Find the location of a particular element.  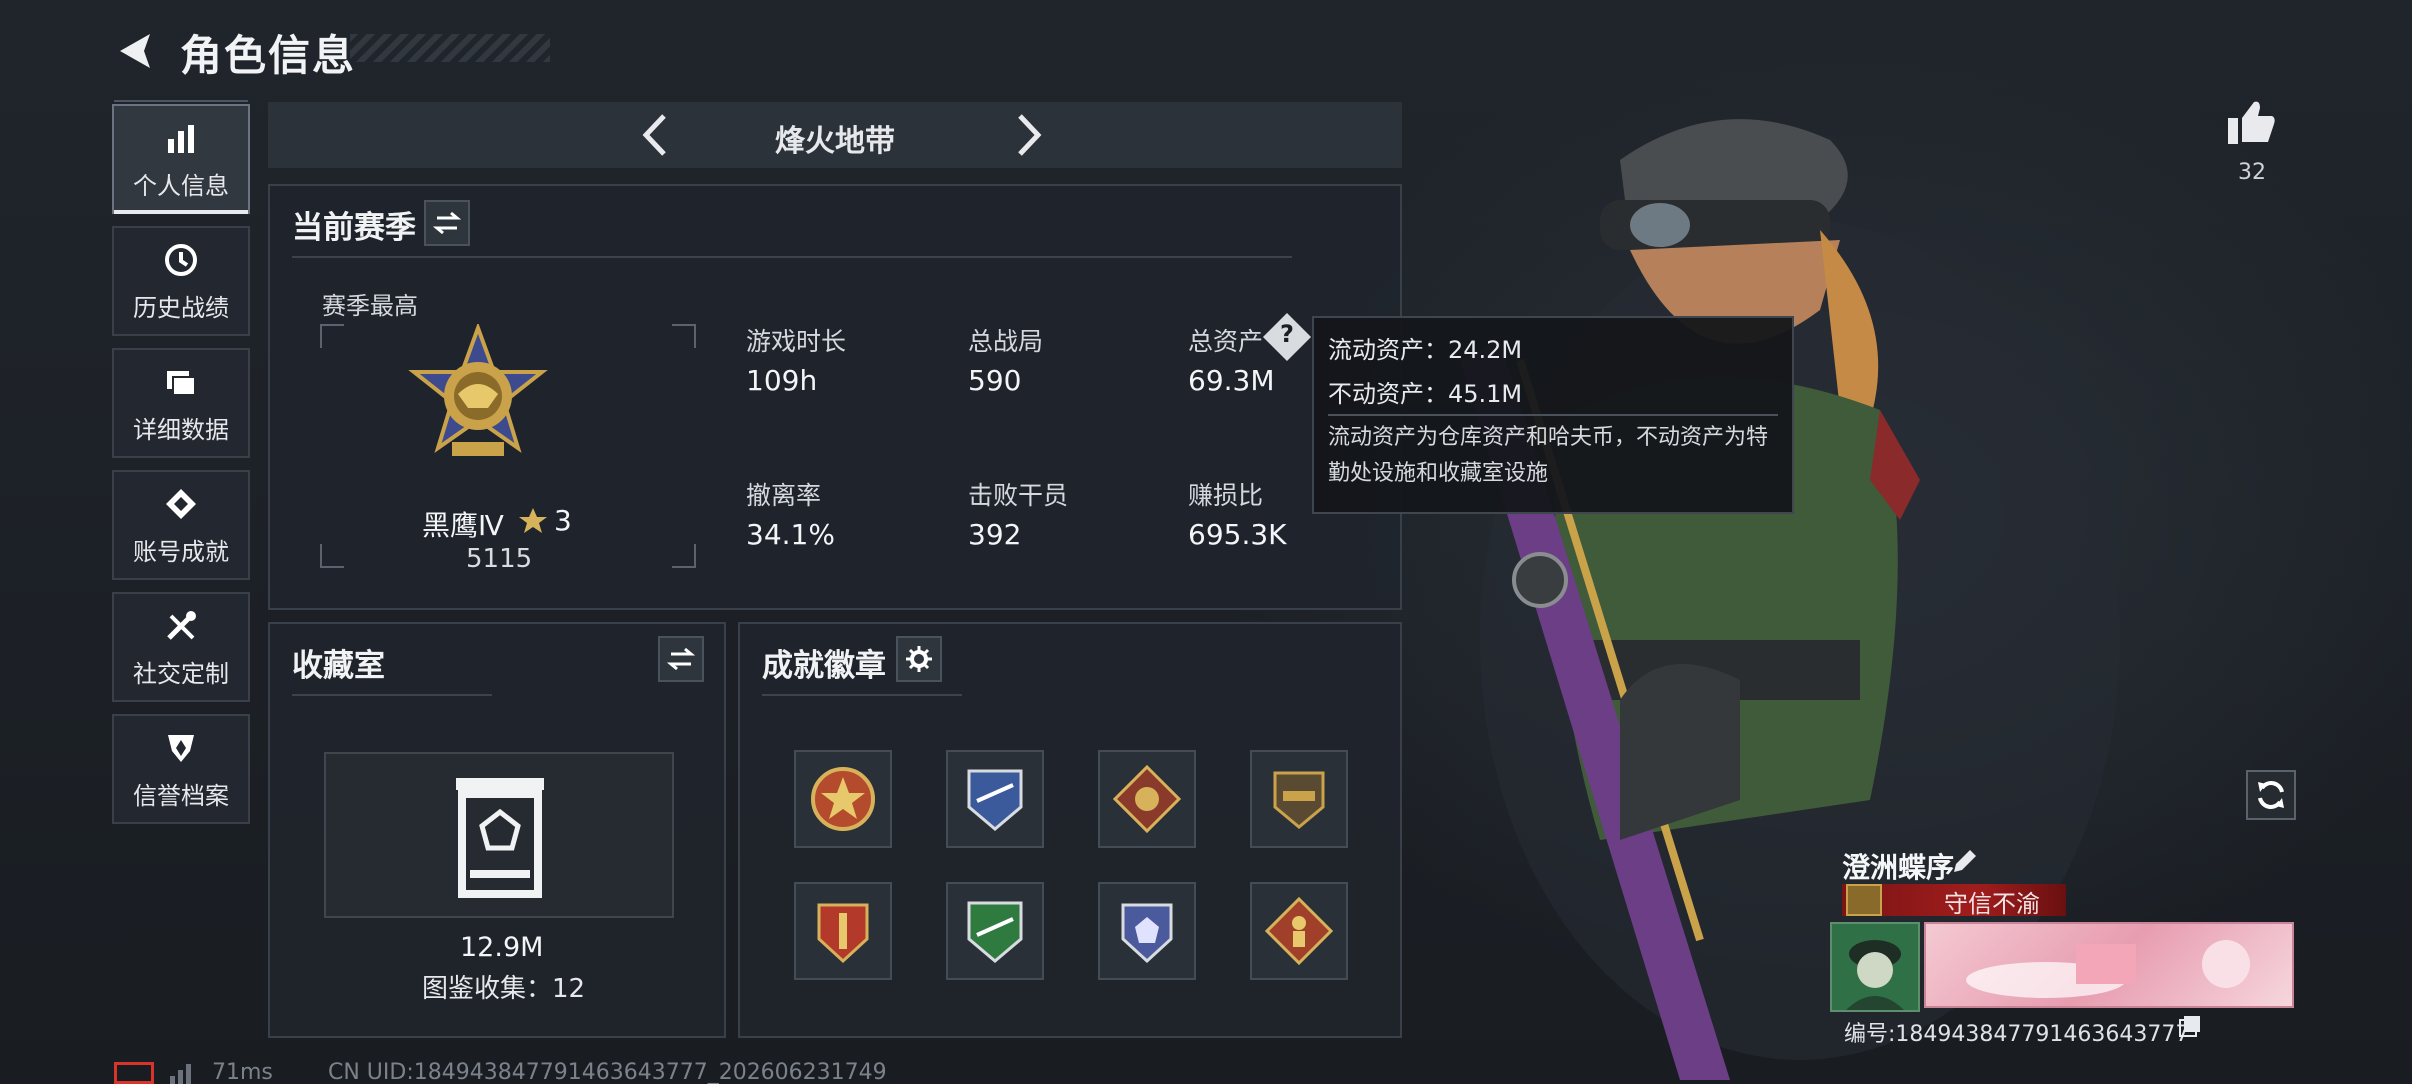

copy-icon is located at coordinates (2189, 1026).